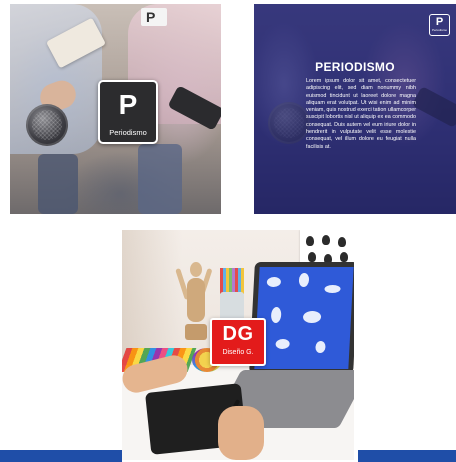  I want to click on accent-bar-left, so click(61, 456).